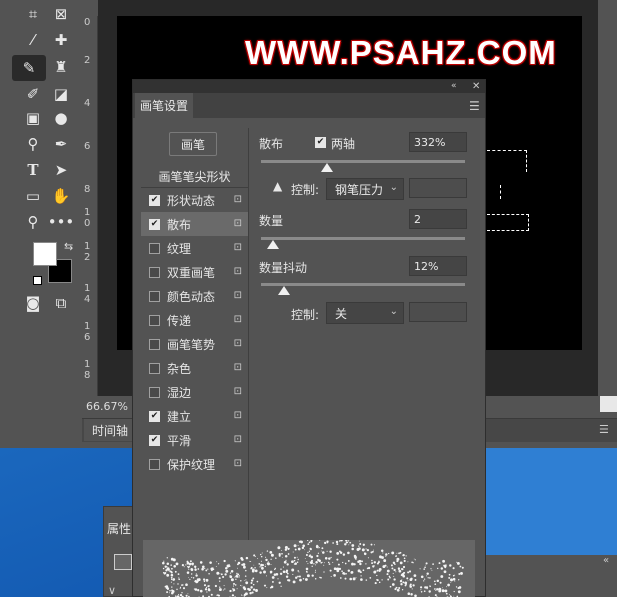 The height and width of the screenshot is (597, 617). What do you see at coordinates (61, 94) in the screenshot?
I see `eraser-tool-icon: ◪` at bounding box center [61, 94].